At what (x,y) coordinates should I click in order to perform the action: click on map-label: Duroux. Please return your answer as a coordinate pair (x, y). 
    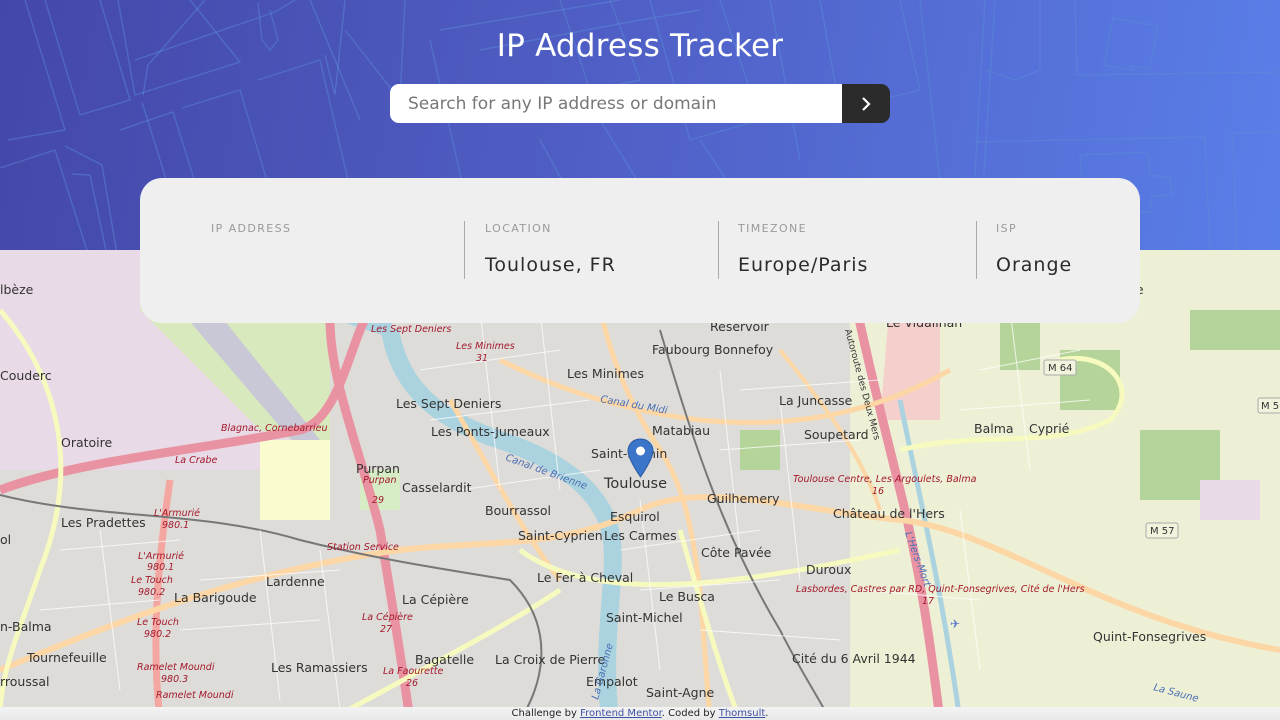
    Looking at the image, I should click on (828, 569).